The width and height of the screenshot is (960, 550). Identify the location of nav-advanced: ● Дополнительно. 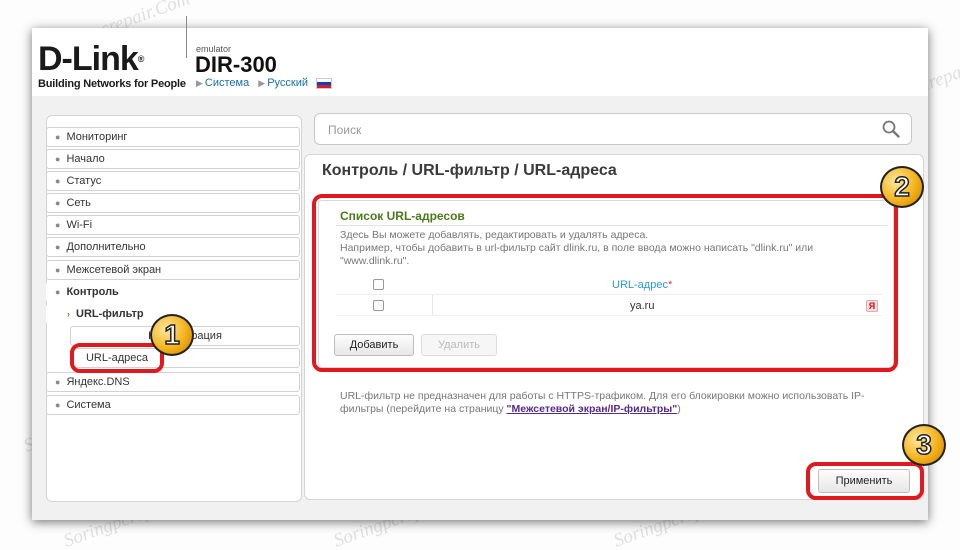
(173, 247).